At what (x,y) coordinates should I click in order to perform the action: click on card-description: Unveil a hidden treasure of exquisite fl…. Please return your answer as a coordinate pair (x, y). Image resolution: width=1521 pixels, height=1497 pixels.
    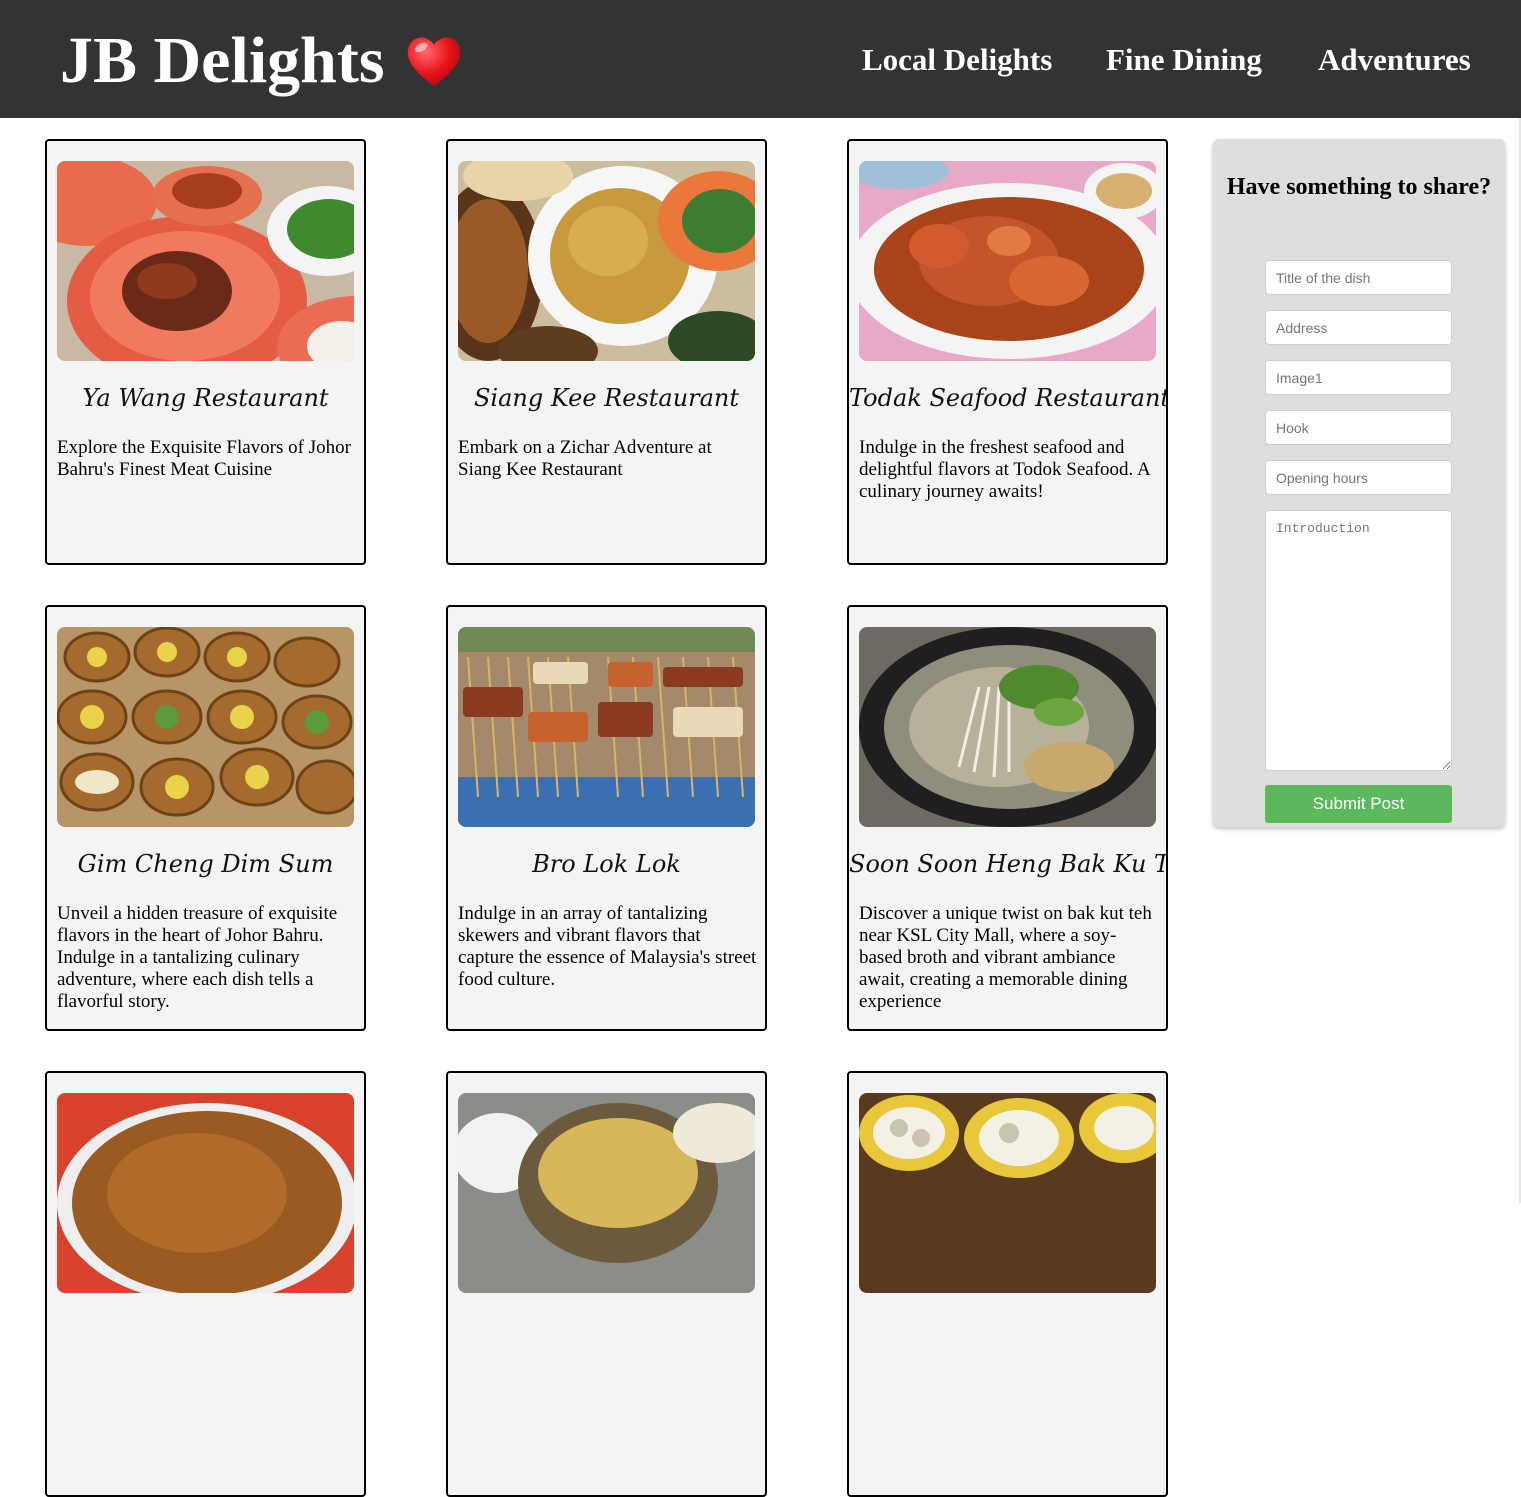
    Looking at the image, I should click on (197, 957).